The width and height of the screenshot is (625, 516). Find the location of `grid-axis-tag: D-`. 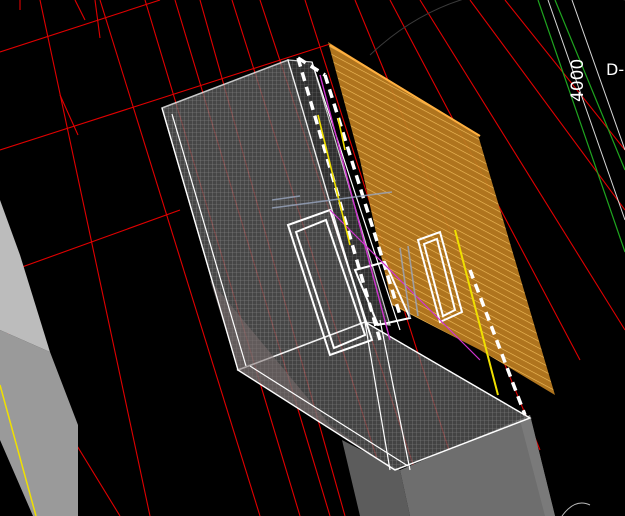

grid-axis-tag: D- is located at coordinates (615, 69).